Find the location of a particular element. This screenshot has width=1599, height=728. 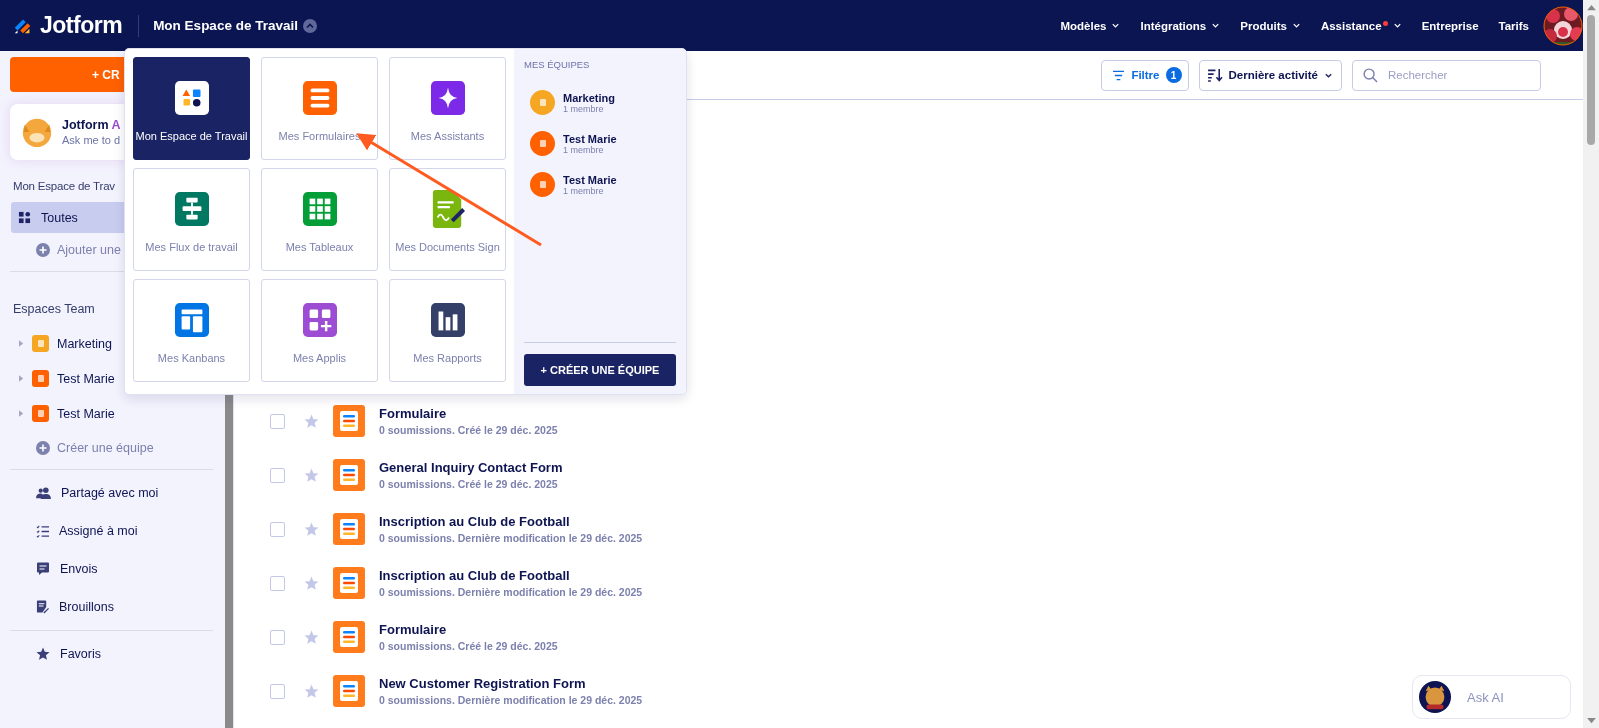

section-heading: Mon Espace de Trav is located at coordinates (64, 186).